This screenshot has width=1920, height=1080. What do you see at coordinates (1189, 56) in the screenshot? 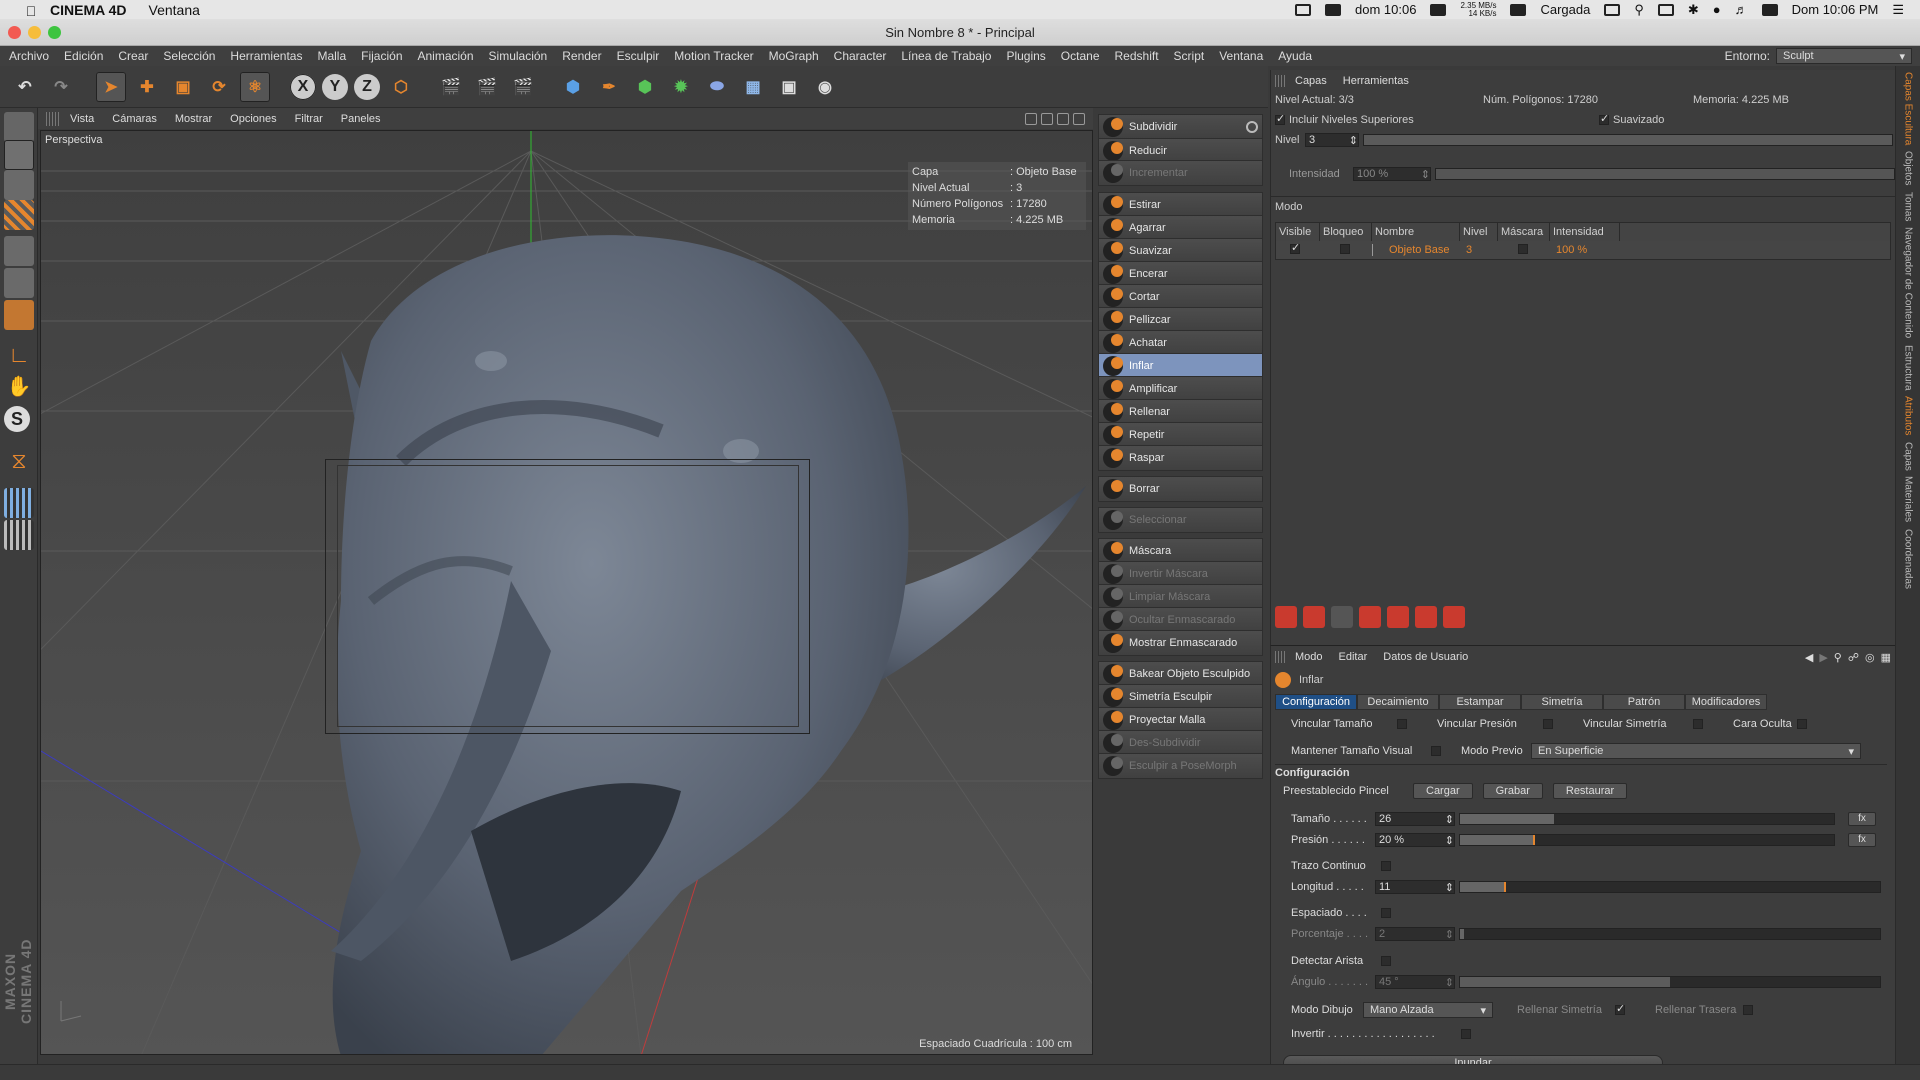
I see `menu-script: Script` at bounding box center [1189, 56].